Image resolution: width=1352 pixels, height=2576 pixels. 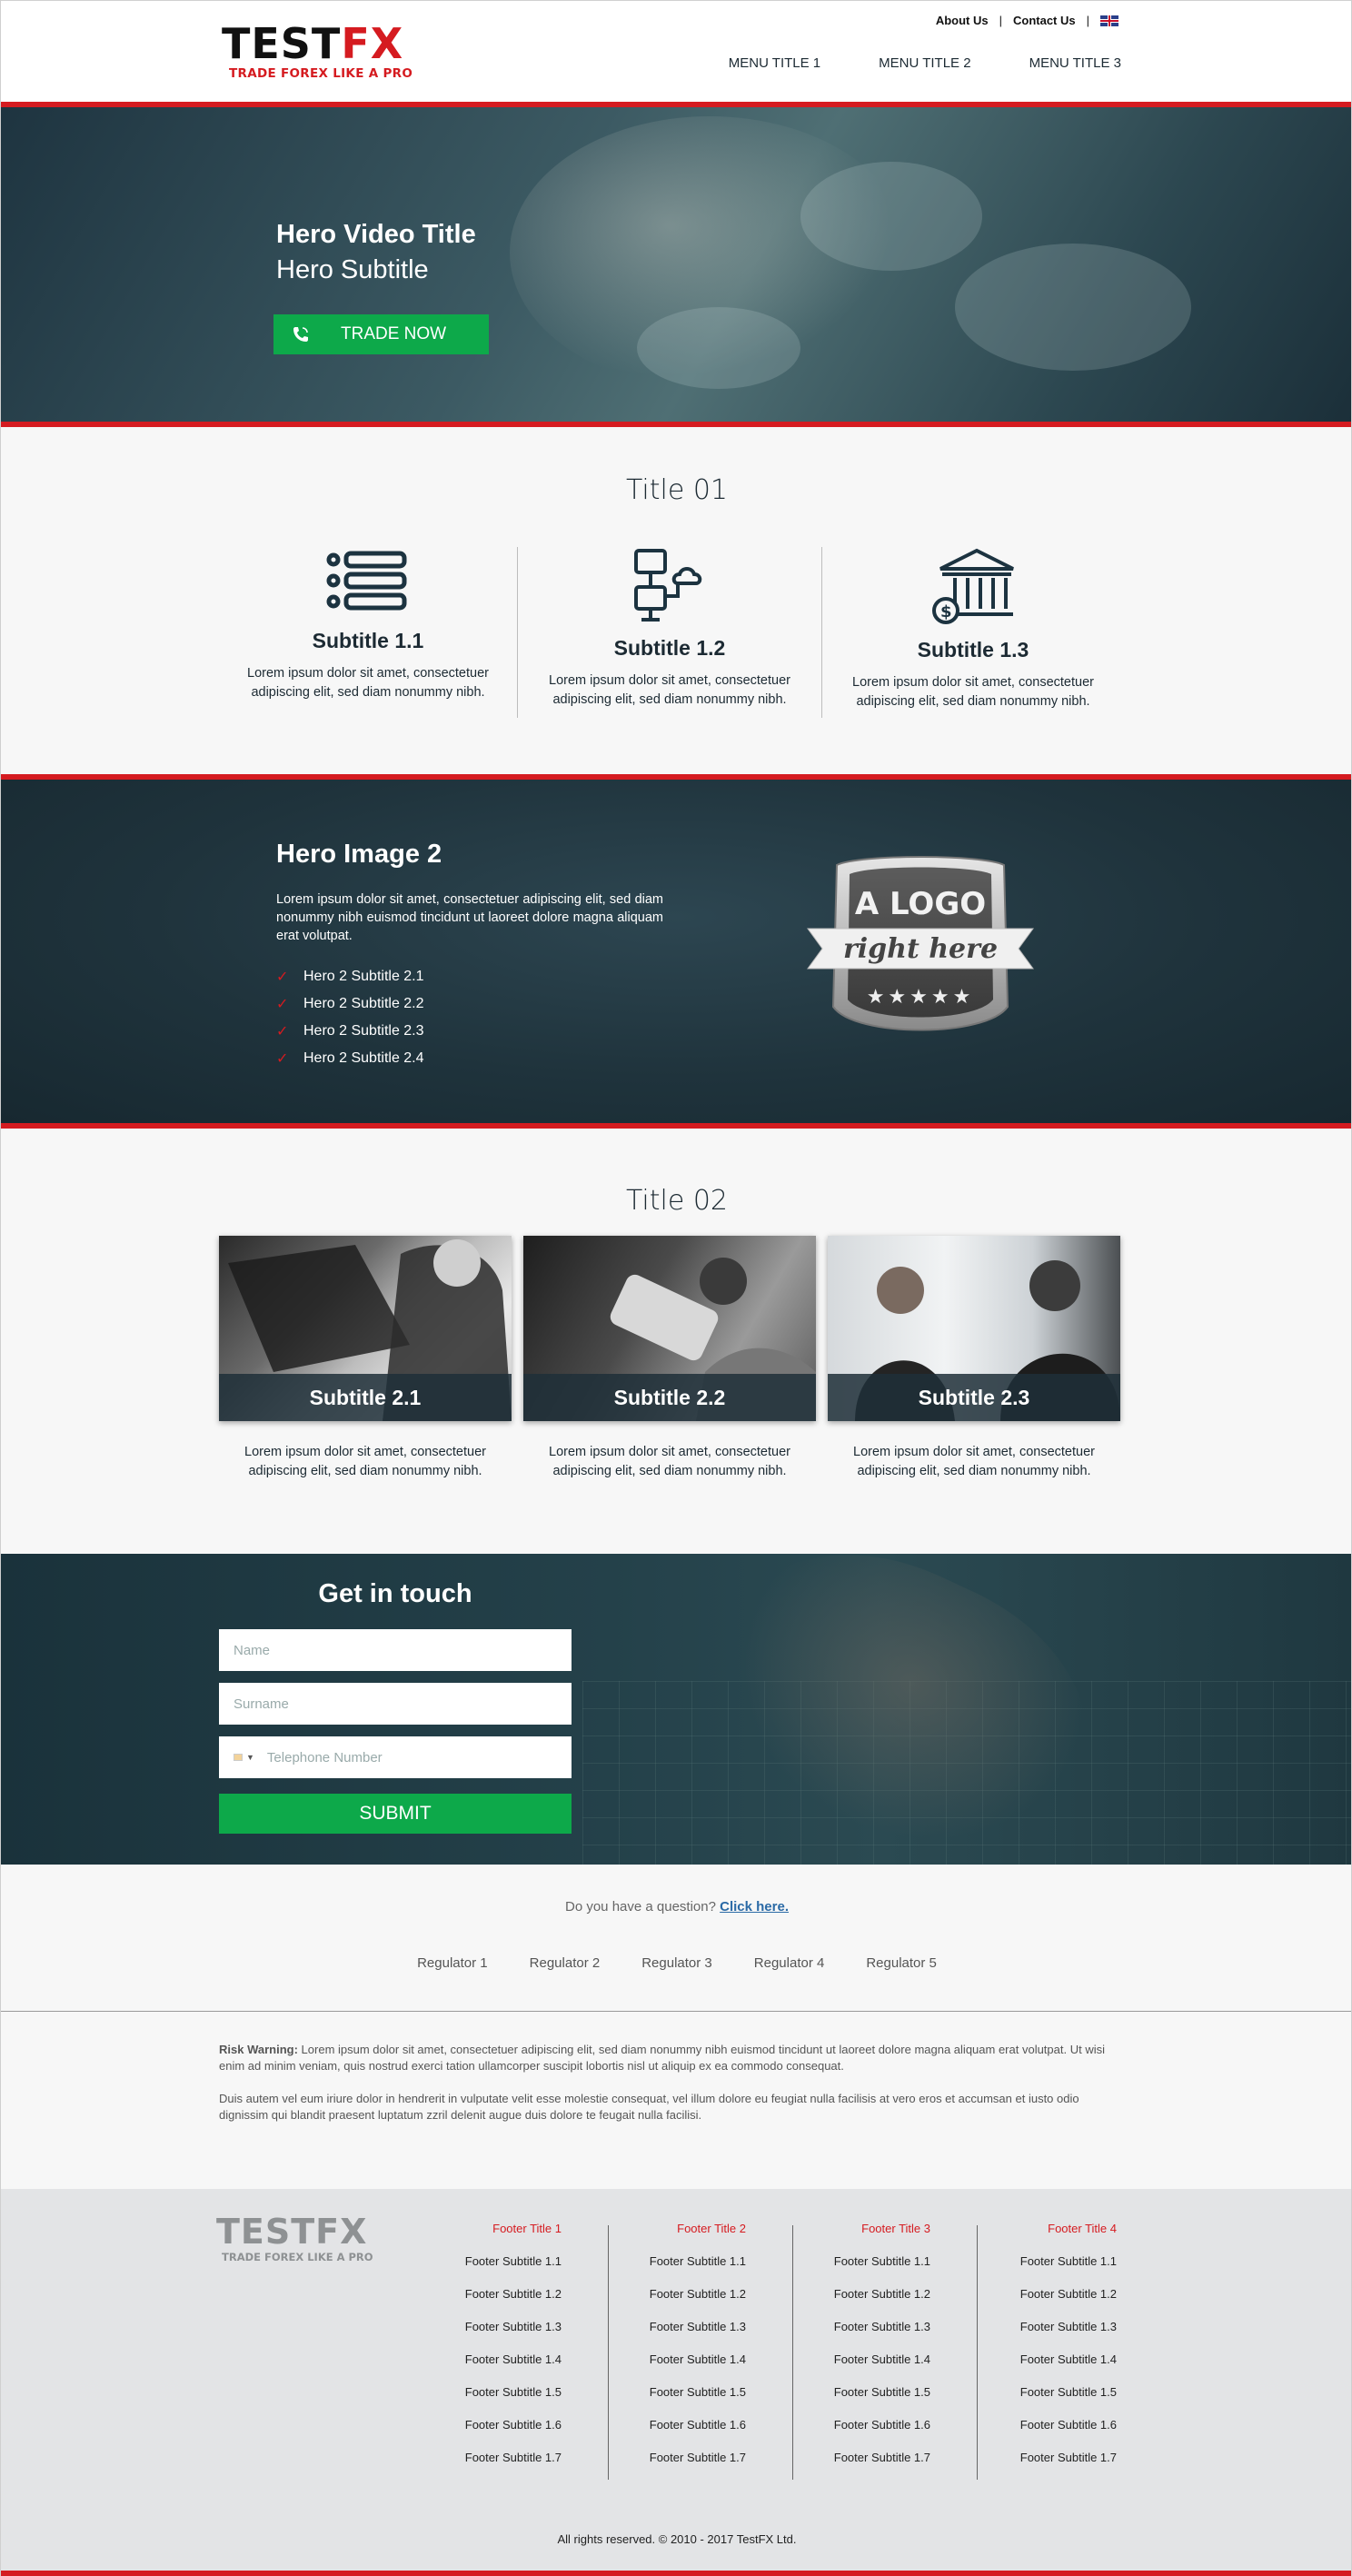 What do you see at coordinates (297, 2257) in the screenshot?
I see `footer-logo-tagline: TRADE FOREX LIKE A PRO` at bounding box center [297, 2257].